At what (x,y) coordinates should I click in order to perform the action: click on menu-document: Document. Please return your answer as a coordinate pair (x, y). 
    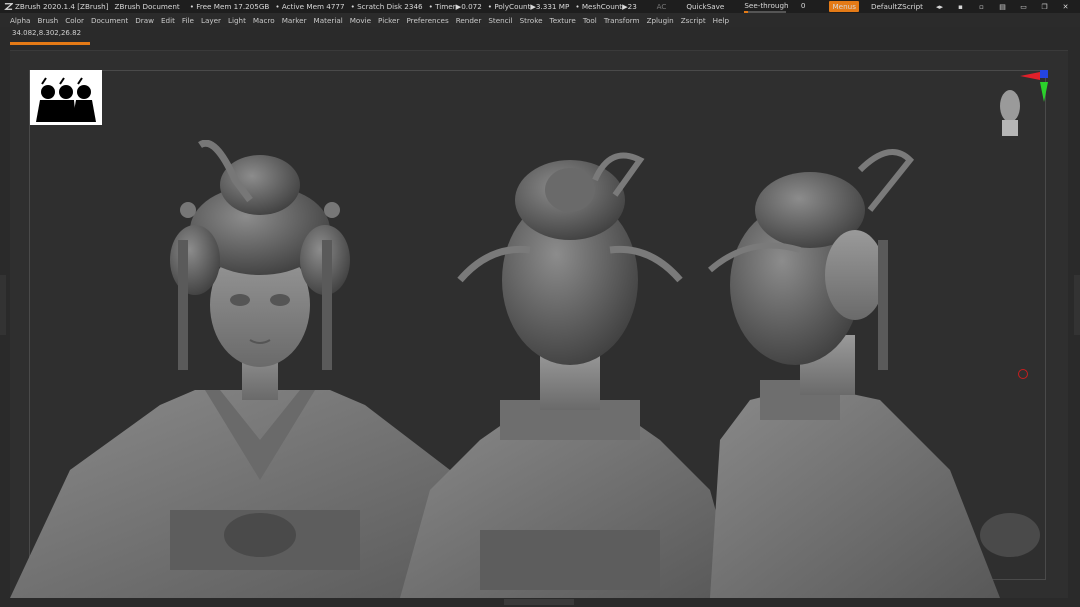
    Looking at the image, I should click on (109, 20).